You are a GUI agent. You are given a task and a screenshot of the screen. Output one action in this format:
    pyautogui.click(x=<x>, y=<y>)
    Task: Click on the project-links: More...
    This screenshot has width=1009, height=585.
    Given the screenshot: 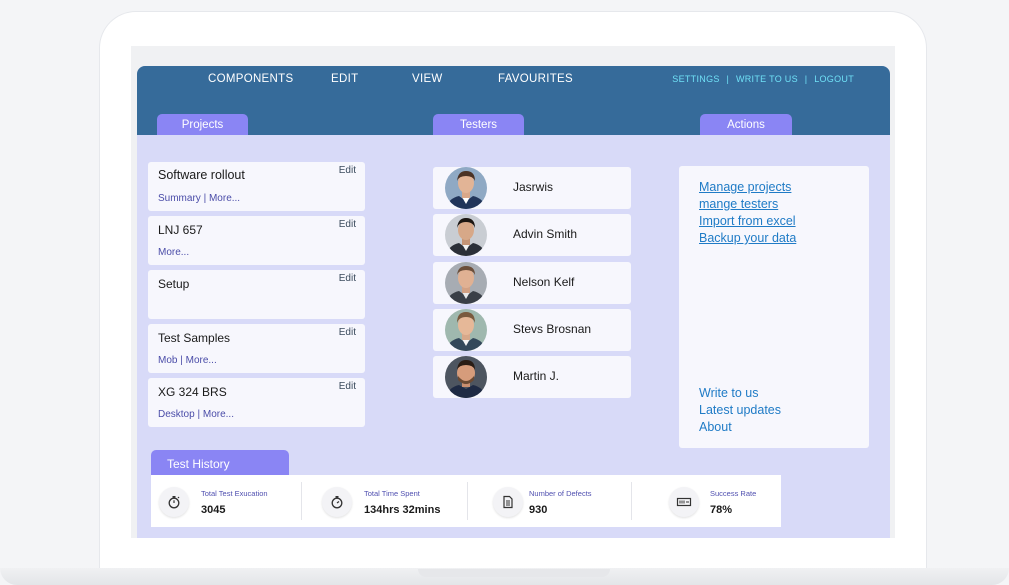 What is the action you would take?
    pyautogui.click(x=173, y=252)
    